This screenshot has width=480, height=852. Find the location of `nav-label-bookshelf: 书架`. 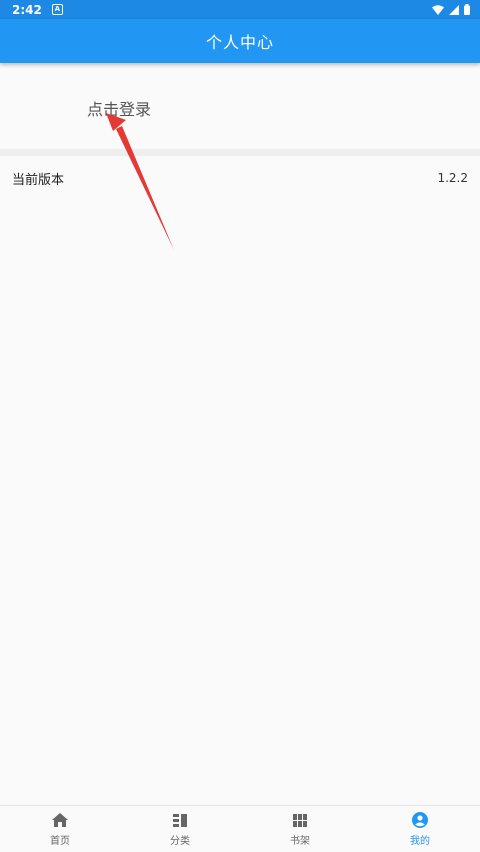

nav-label-bookshelf: 书架 is located at coordinates (300, 841).